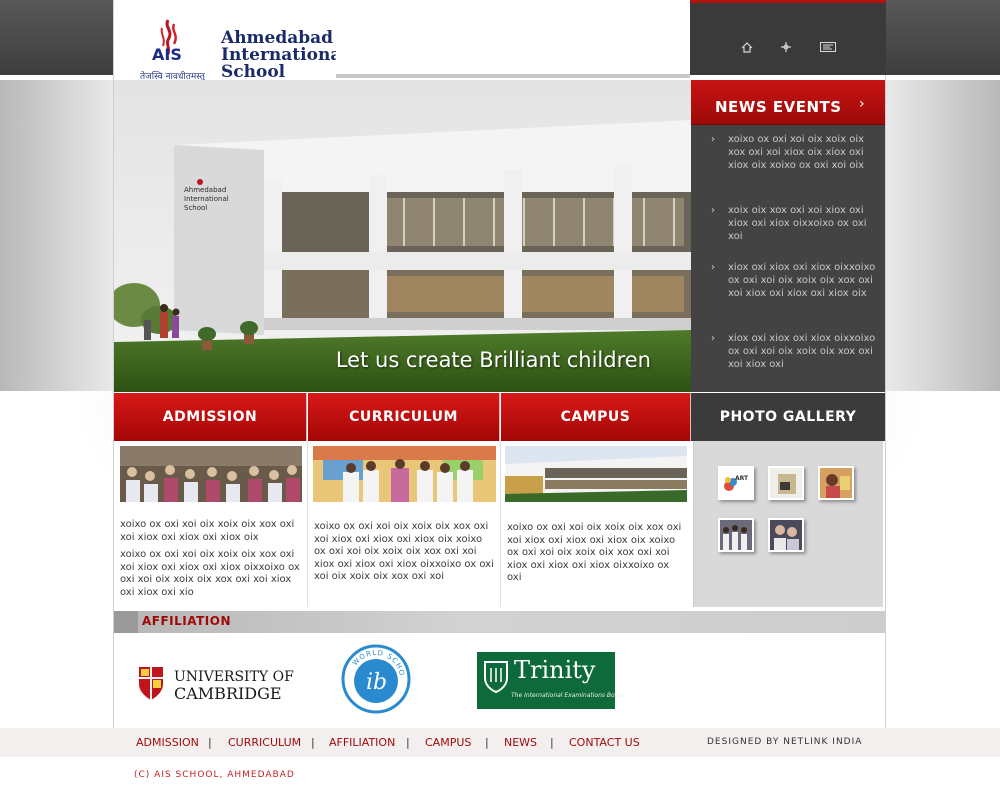 The height and width of the screenshot is (800, 1000). I want to click on svg-text: AIS, so click(167, 54).